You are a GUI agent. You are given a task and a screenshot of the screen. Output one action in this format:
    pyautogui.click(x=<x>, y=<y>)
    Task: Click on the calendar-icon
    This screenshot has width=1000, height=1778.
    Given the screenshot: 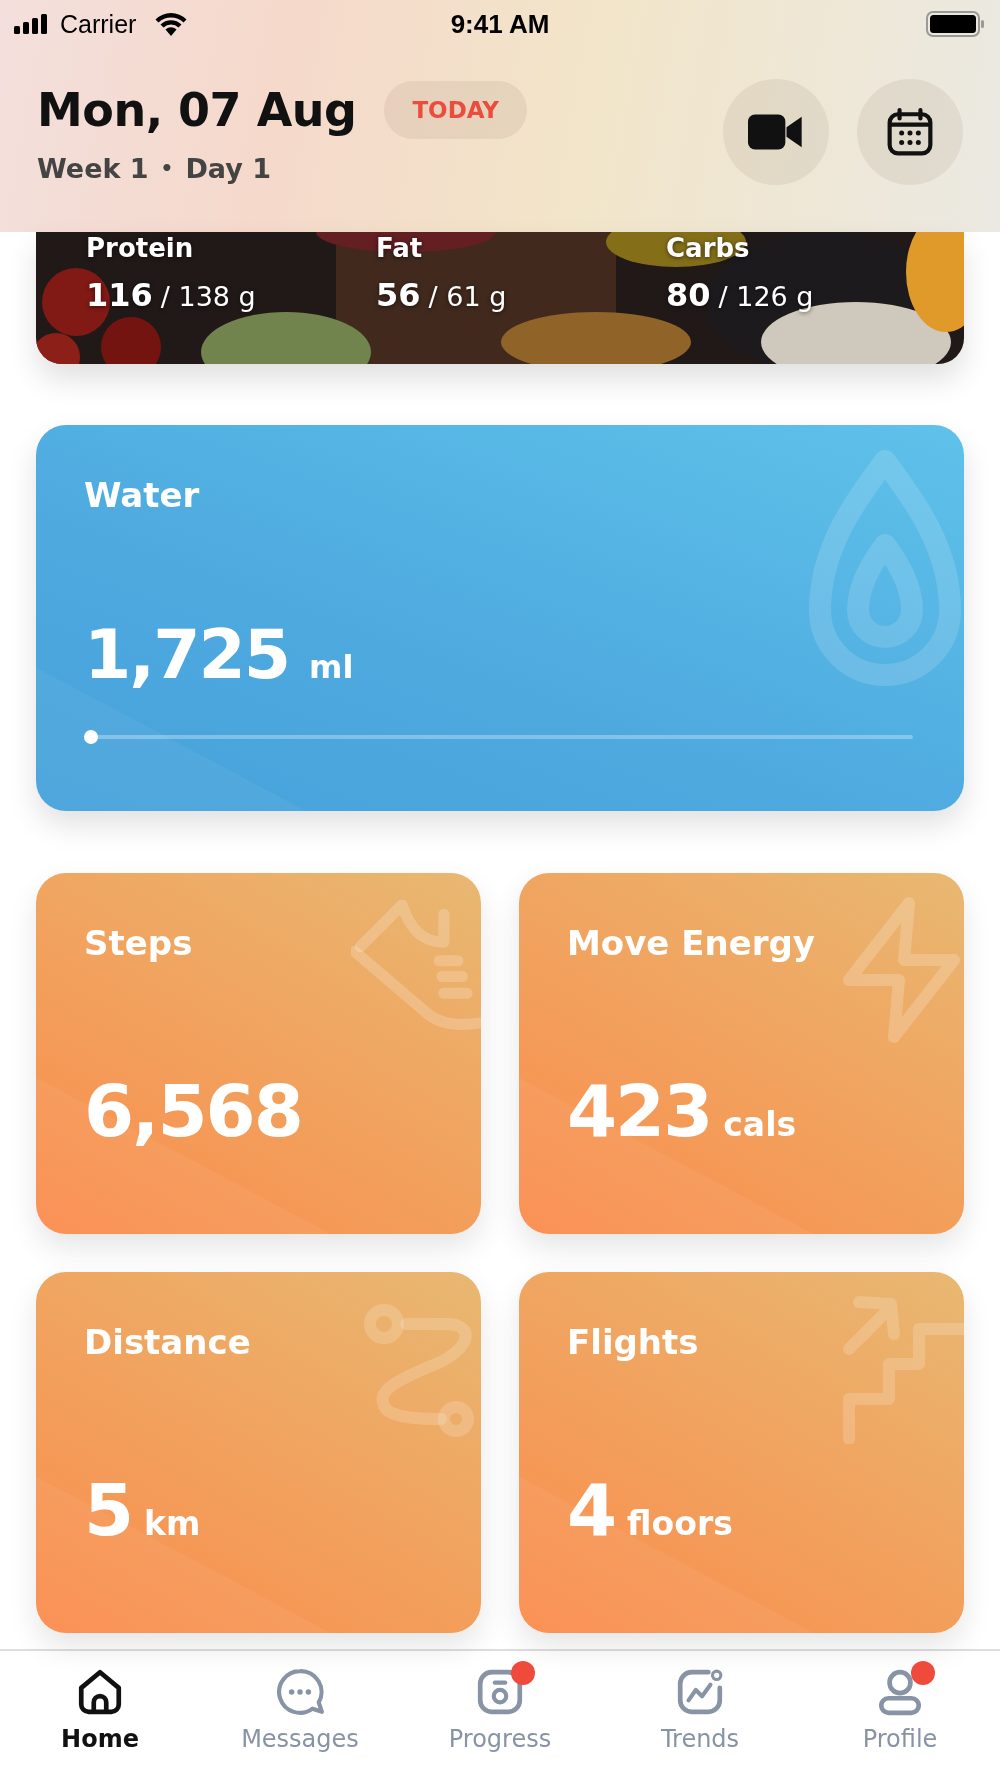 What is the action you would take?
    pyautogui.click(x=910, y=132)
    